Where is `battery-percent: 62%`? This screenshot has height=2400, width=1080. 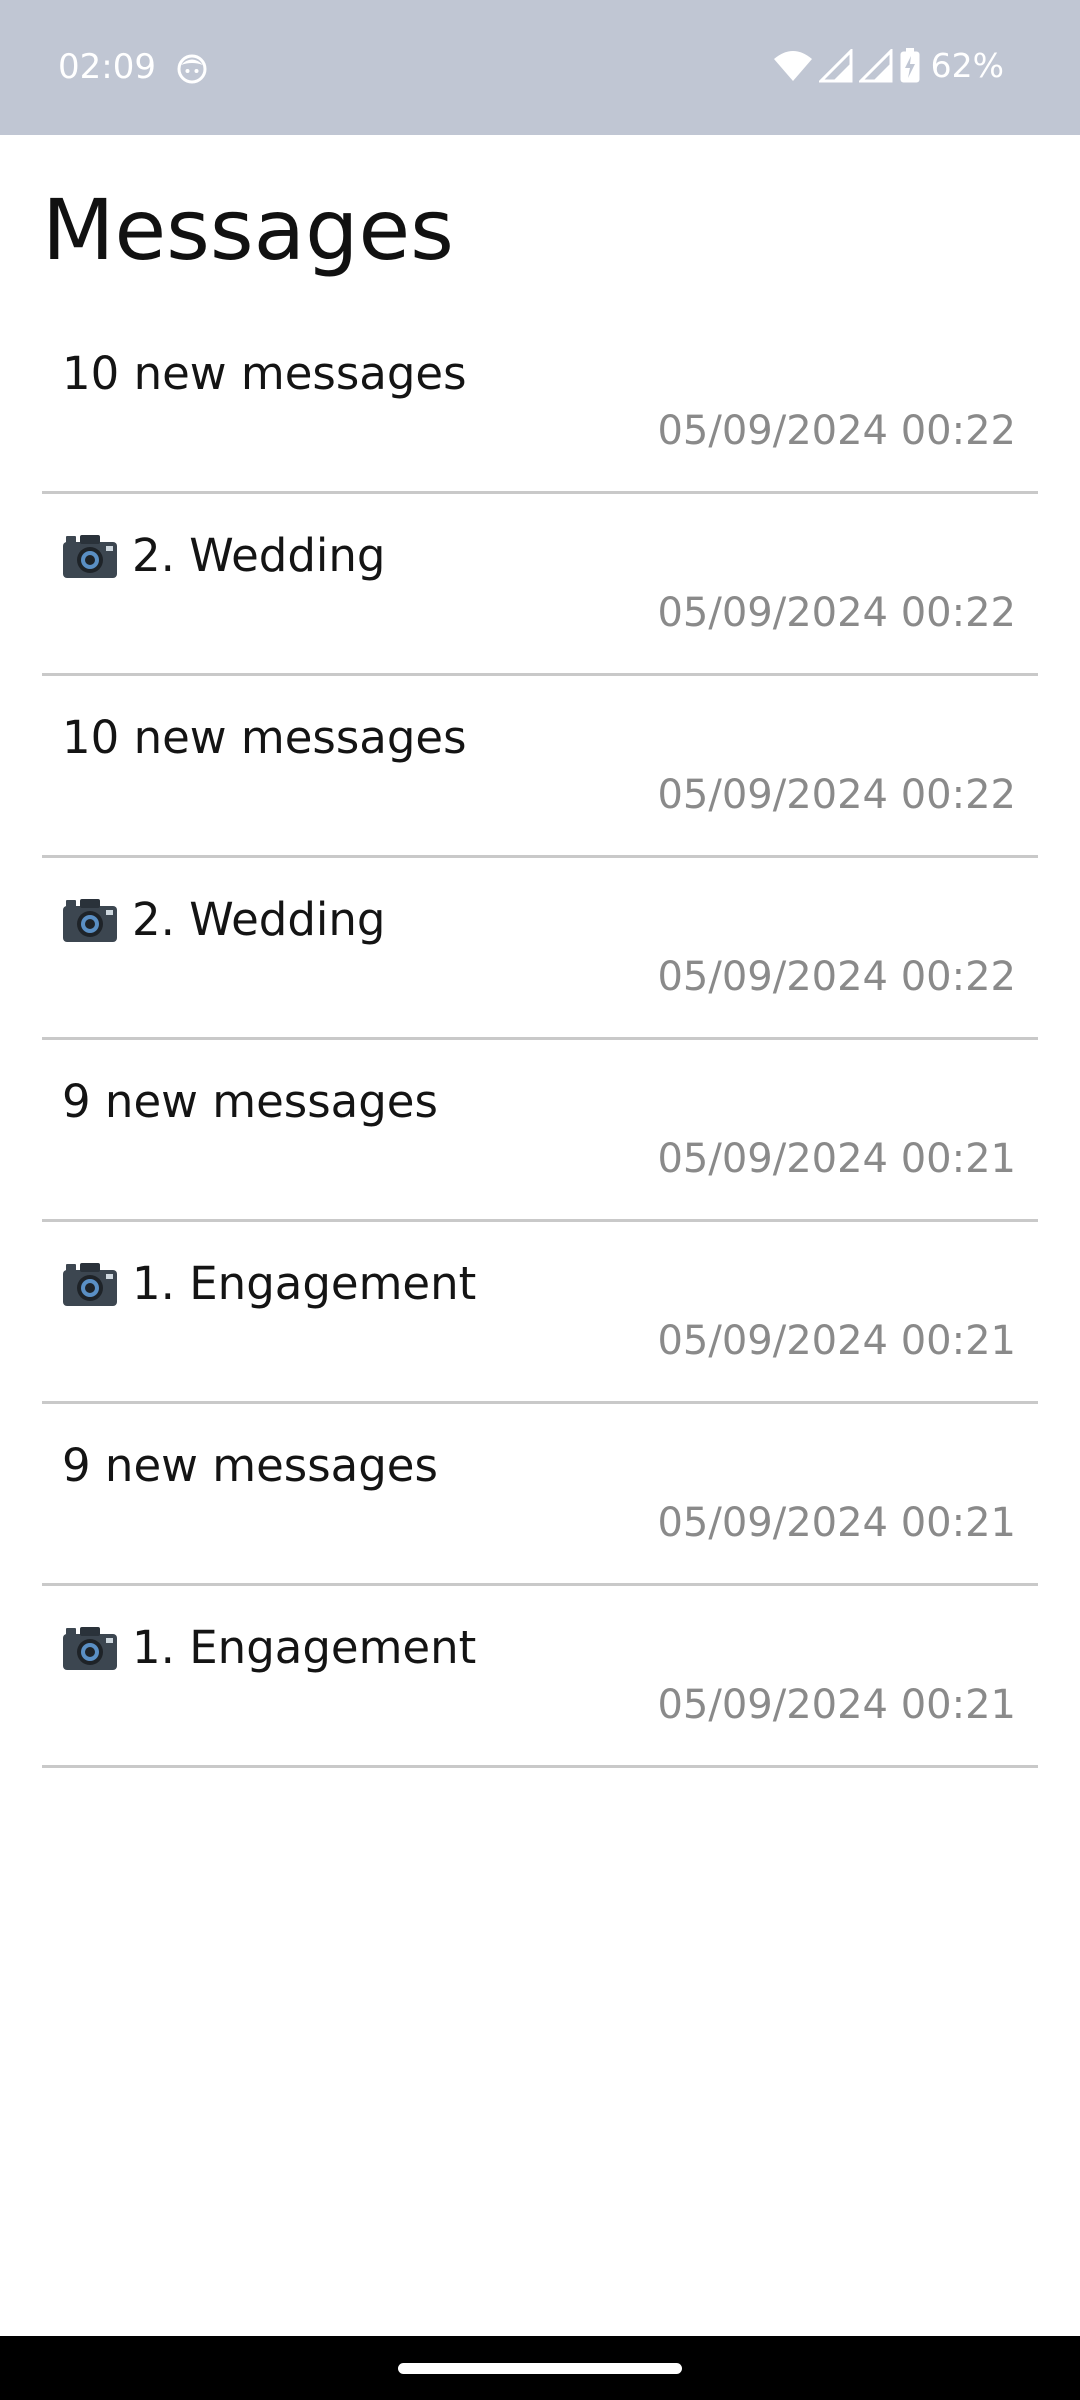
battery-percent: 62% is located at coordinates (967, 65).